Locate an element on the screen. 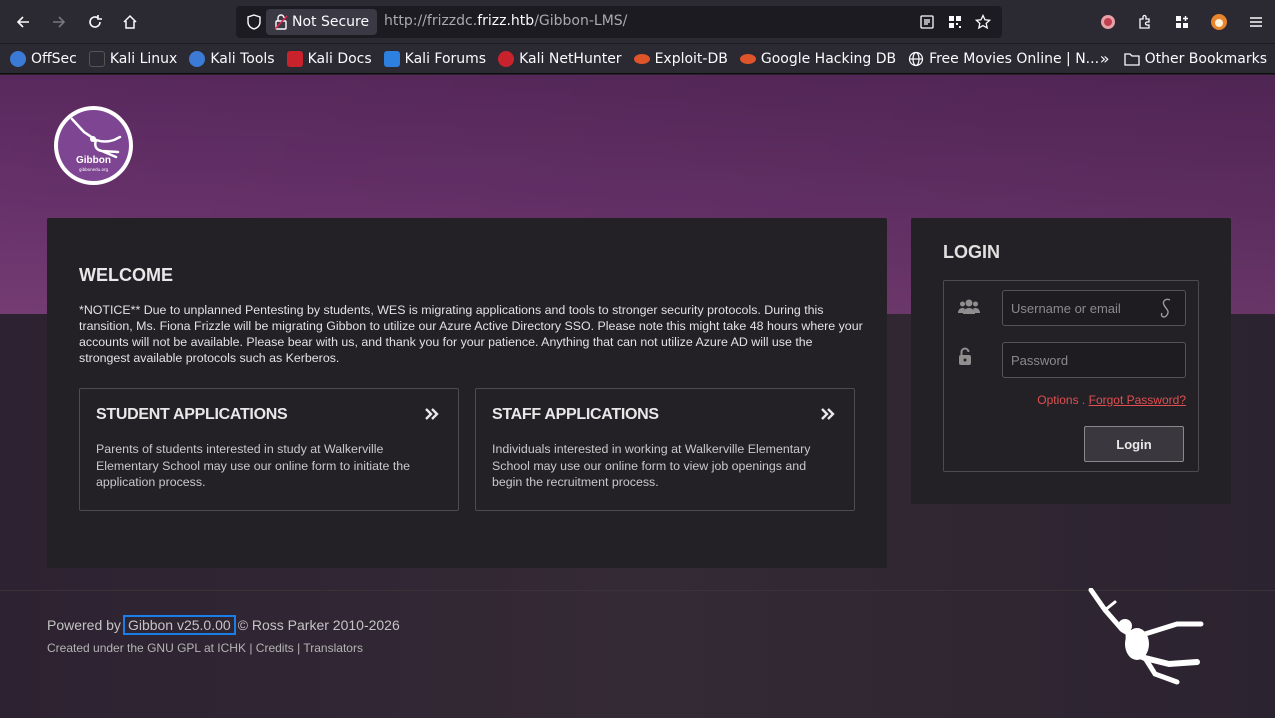 The image size is (1275, 718). kali-tools-icon is located at coordinates (197, 58).